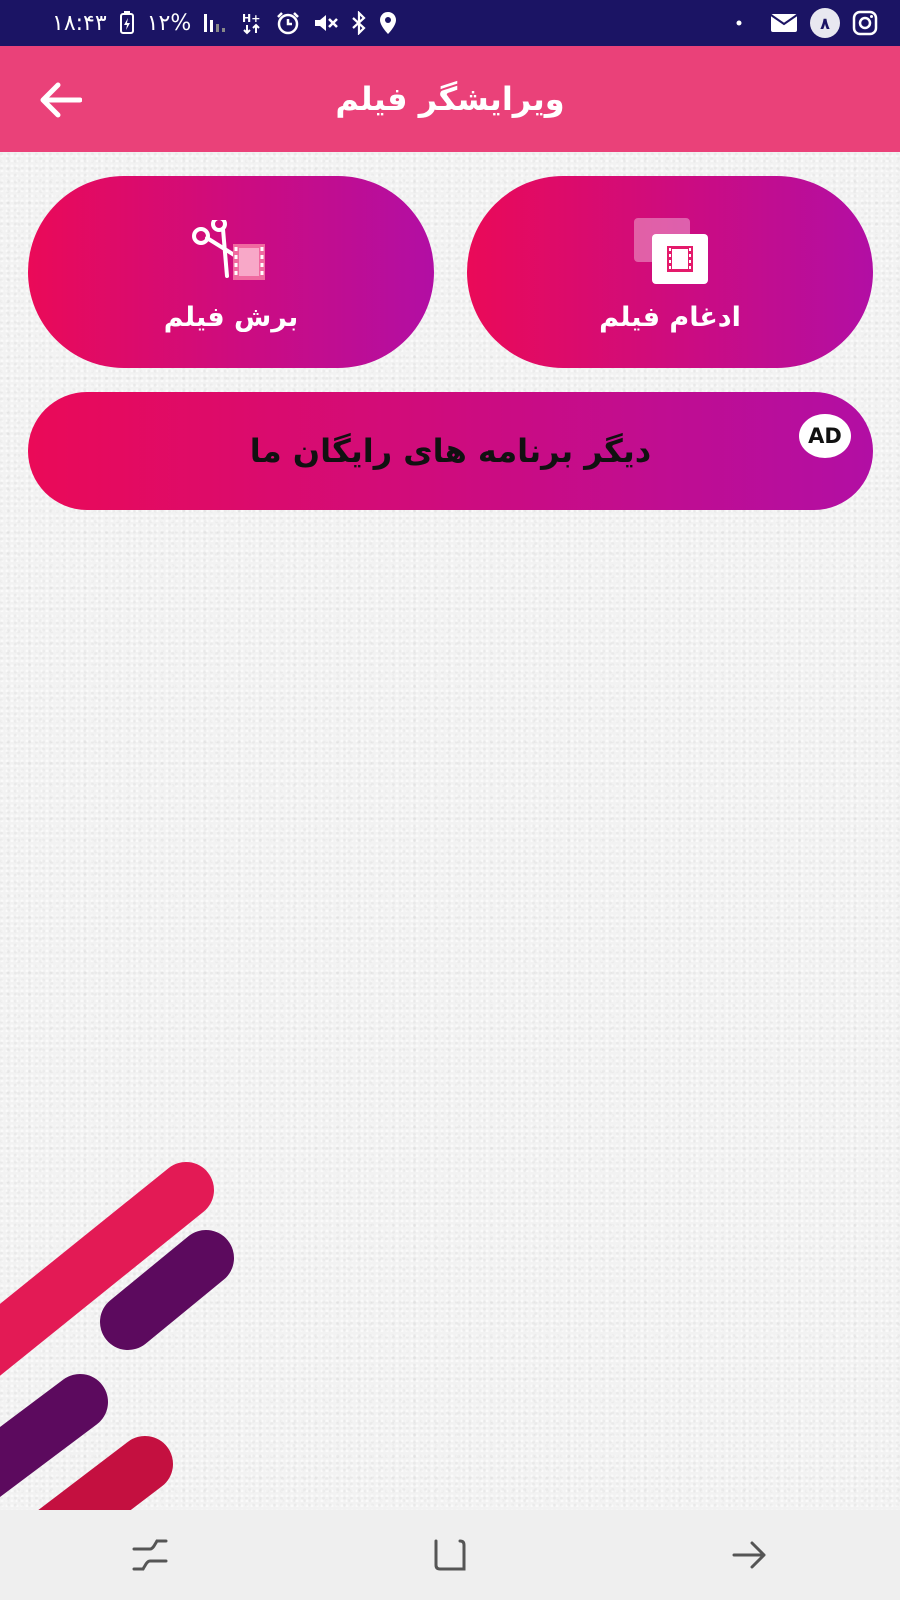 This screenshot has height=1600, width=900. I want to click on nav-back-button, so click(750, 1555).